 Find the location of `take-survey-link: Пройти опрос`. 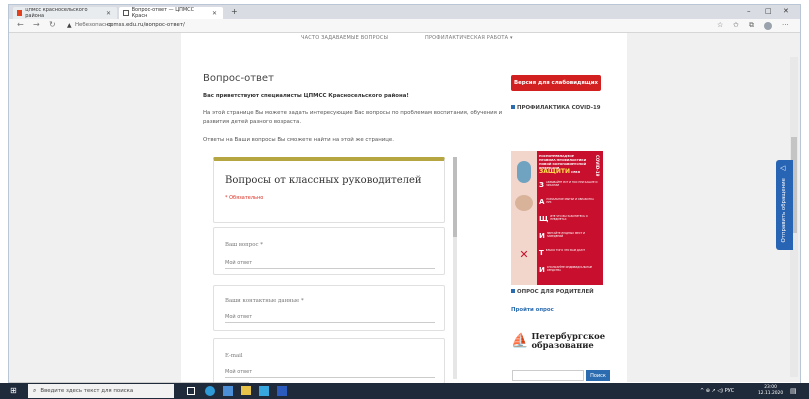

take-survey-link: Пройти опрос is located at coordinates (532, 310).